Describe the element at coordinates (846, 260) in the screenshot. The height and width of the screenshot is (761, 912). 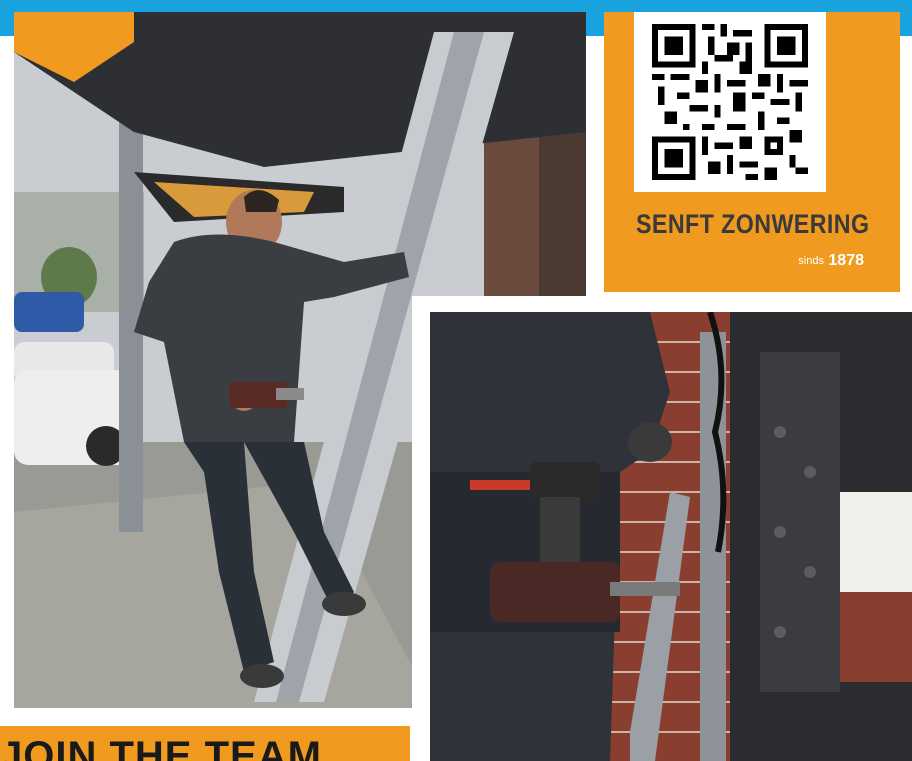
I see `since-year: 1878` at that location.